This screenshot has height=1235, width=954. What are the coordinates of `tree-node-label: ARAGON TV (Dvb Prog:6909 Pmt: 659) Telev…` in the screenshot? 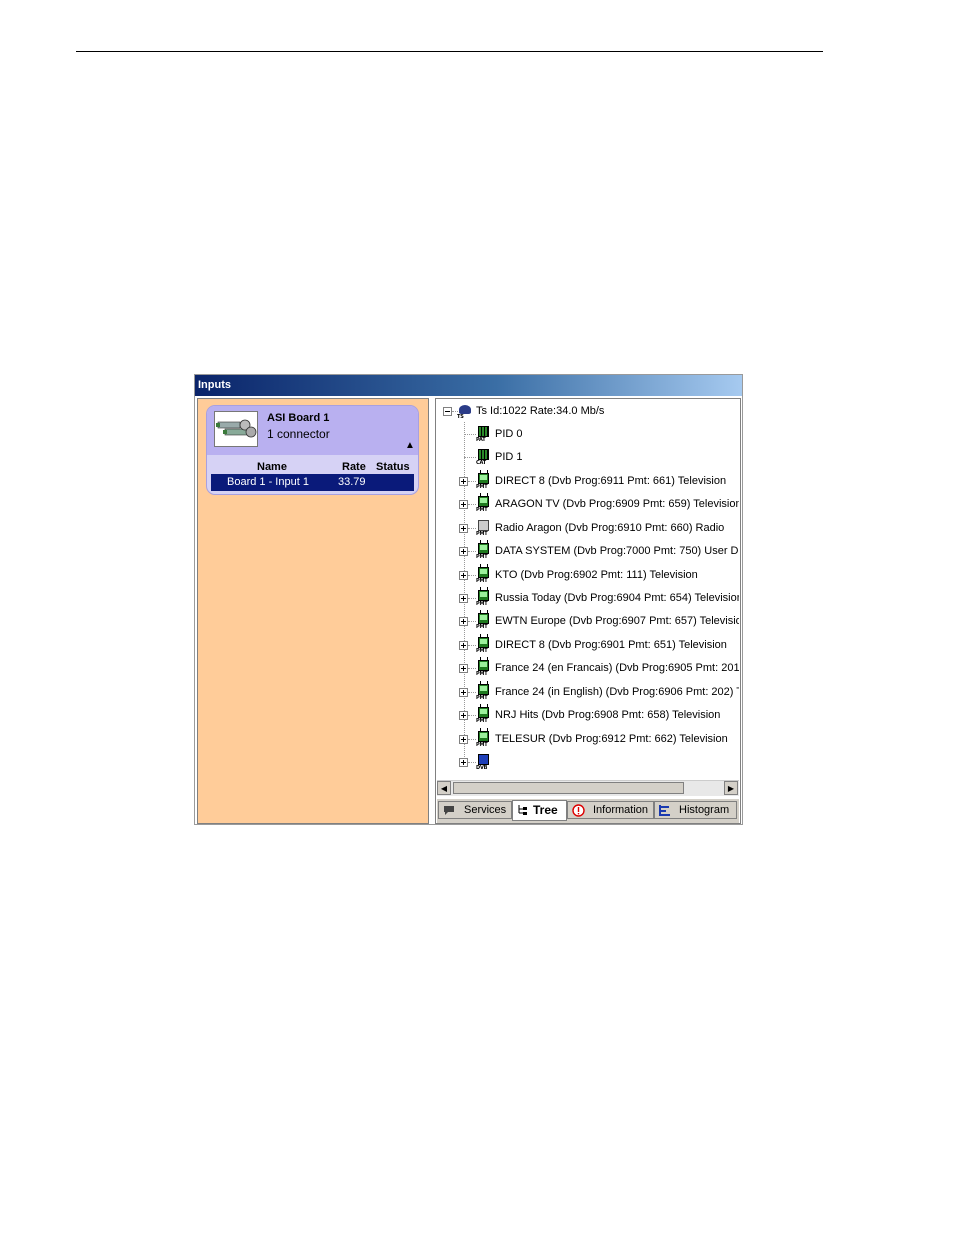 It's located at (617, 504).